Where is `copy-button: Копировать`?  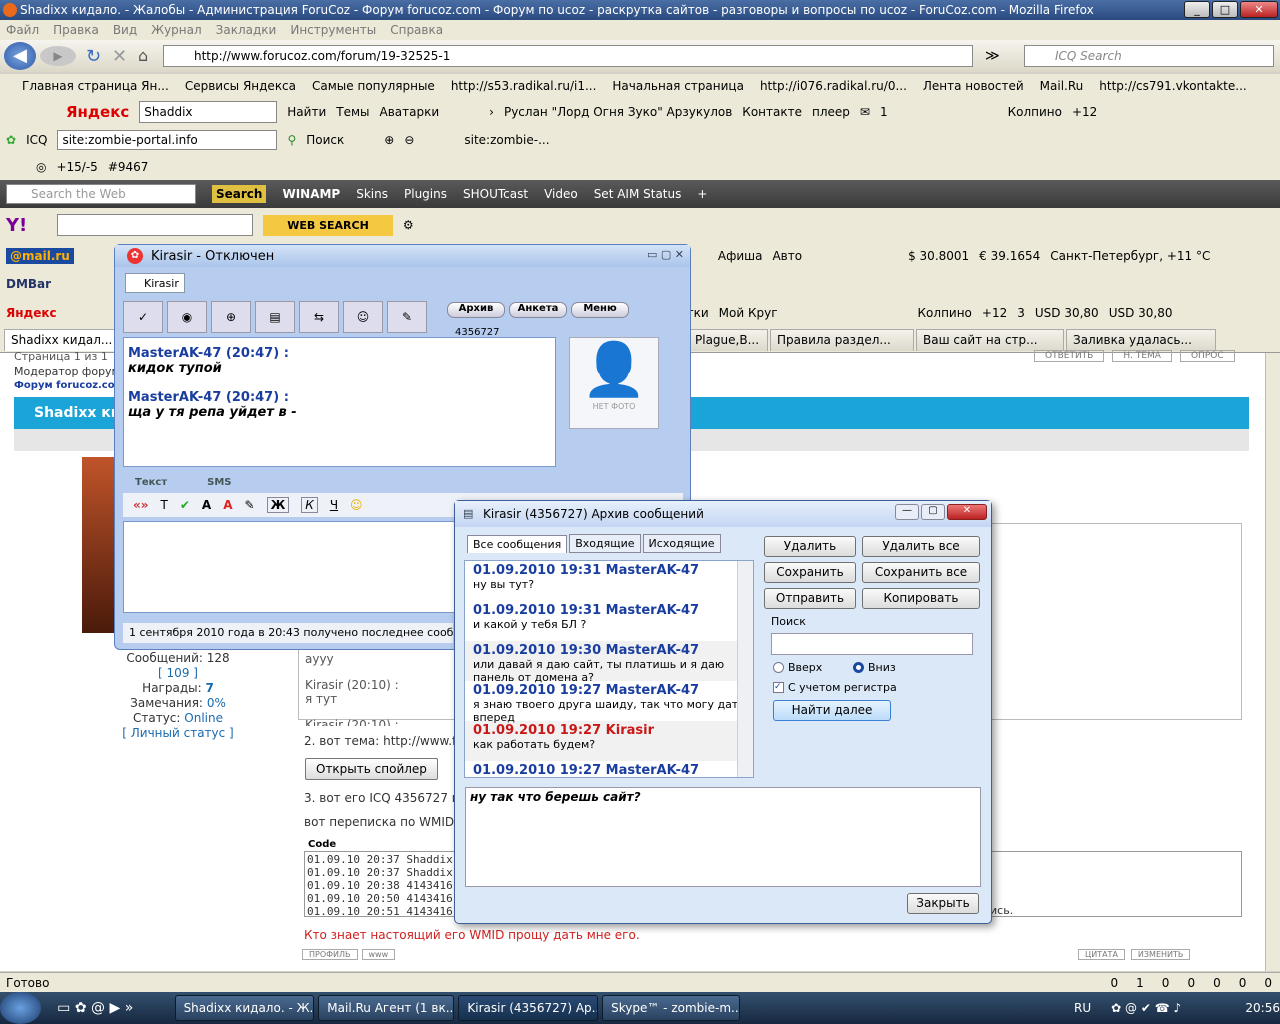
copy-button: Копировать is located at coordinates (921, 598).